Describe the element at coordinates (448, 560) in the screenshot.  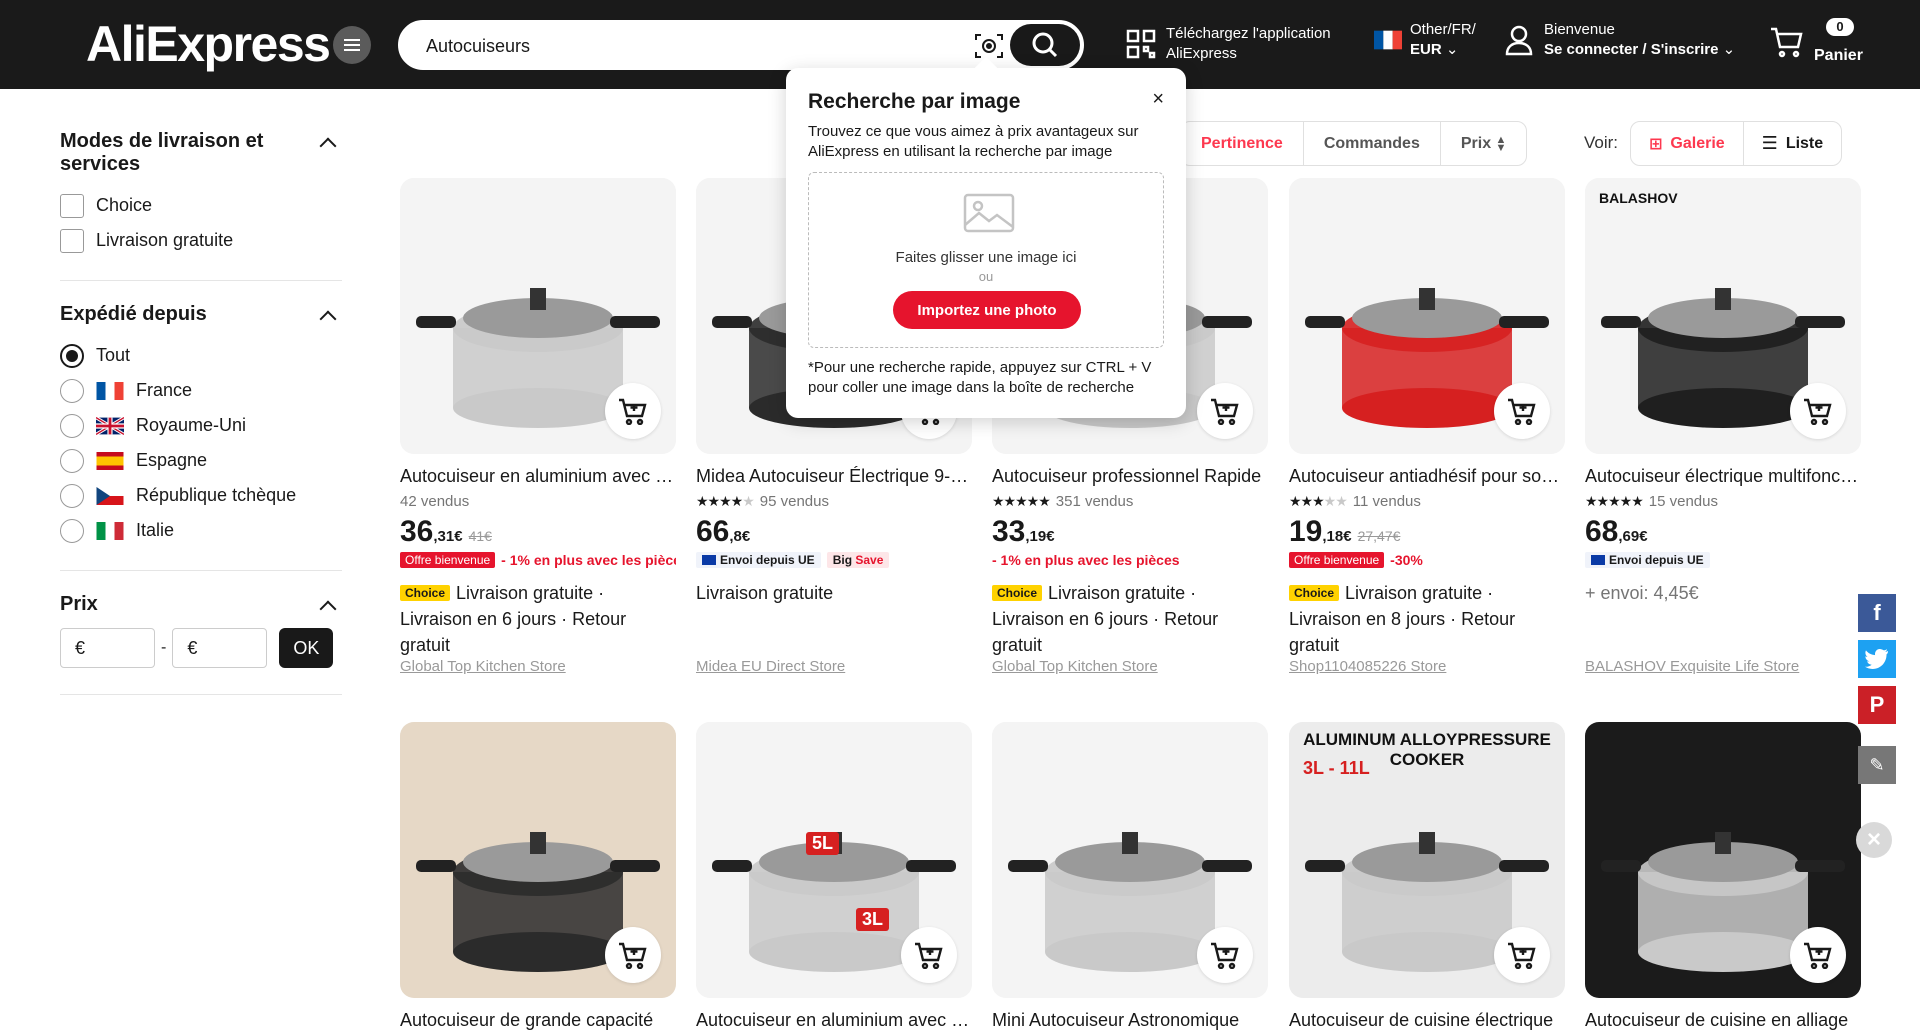
I see `welcome-offer-badge: Offre bienvenue` at that location.